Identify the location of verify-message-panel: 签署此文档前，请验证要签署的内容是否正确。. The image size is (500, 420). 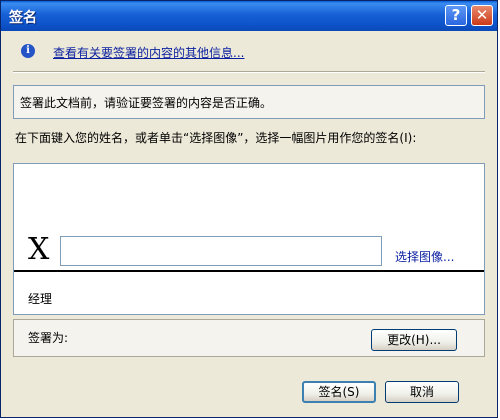
(249, 102).